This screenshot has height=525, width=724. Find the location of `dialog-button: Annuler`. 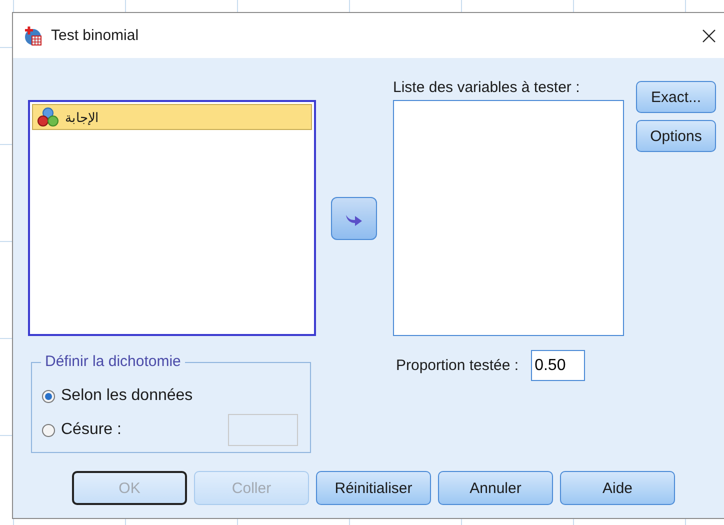

dialog-button: Annuler is located at coordinates (495, 488).